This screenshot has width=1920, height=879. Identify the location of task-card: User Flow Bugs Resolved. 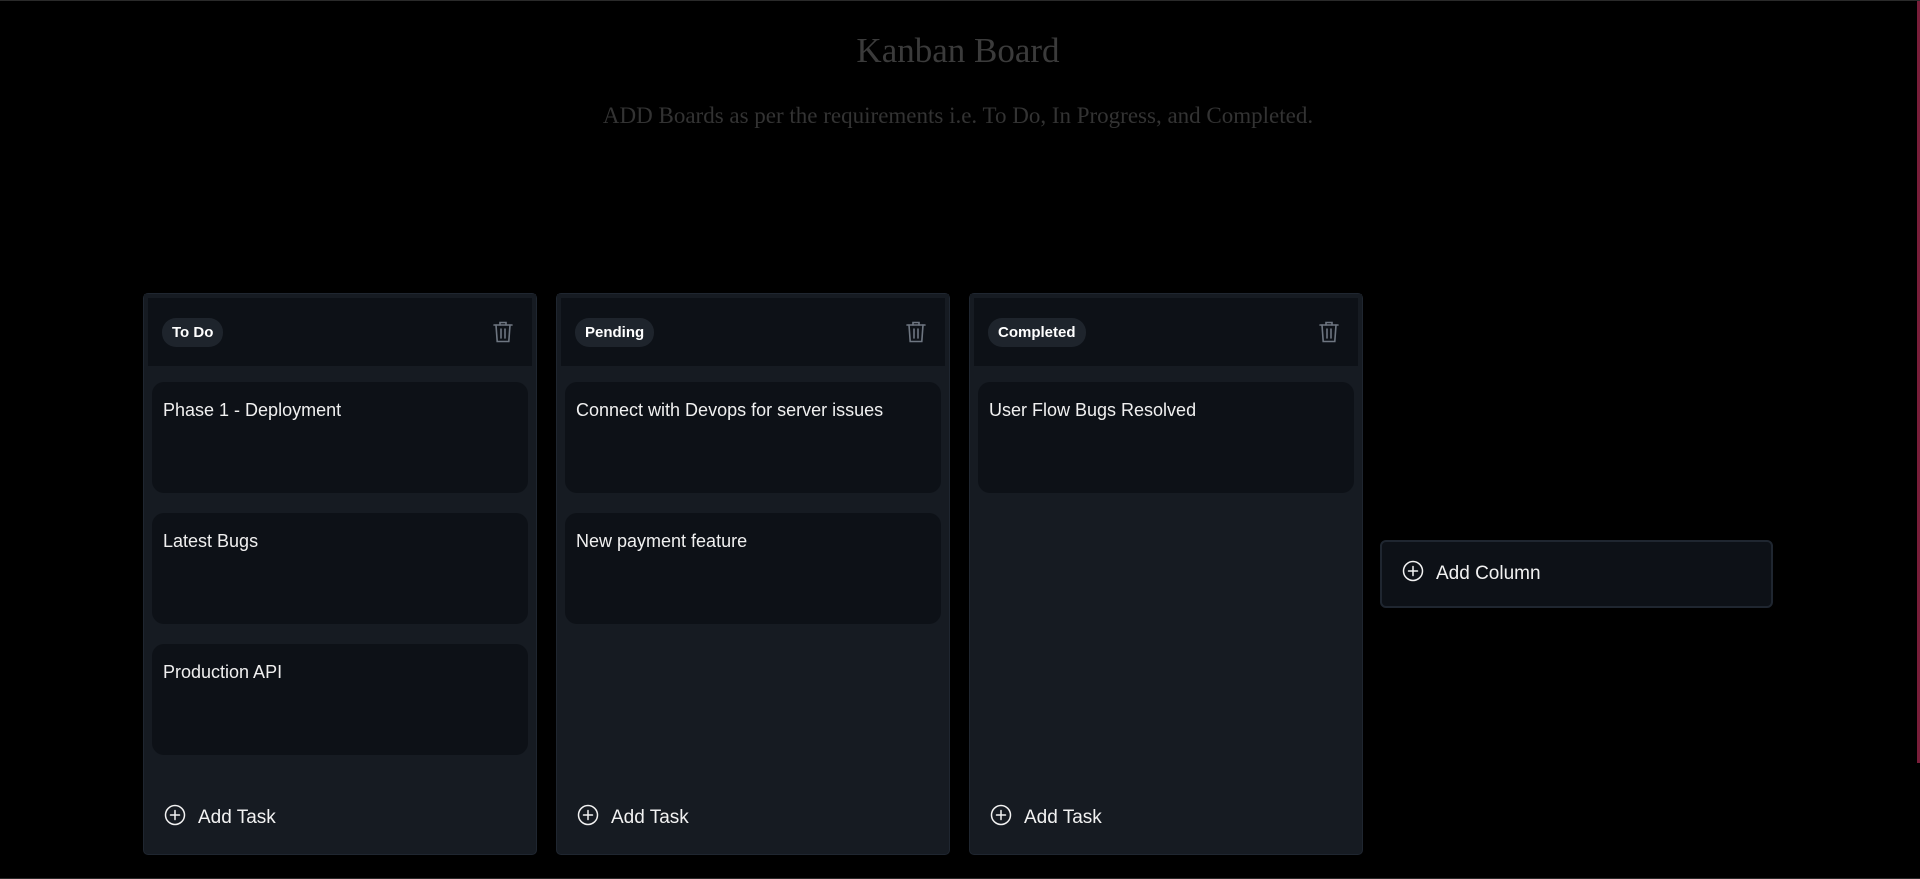
(1166, 437).